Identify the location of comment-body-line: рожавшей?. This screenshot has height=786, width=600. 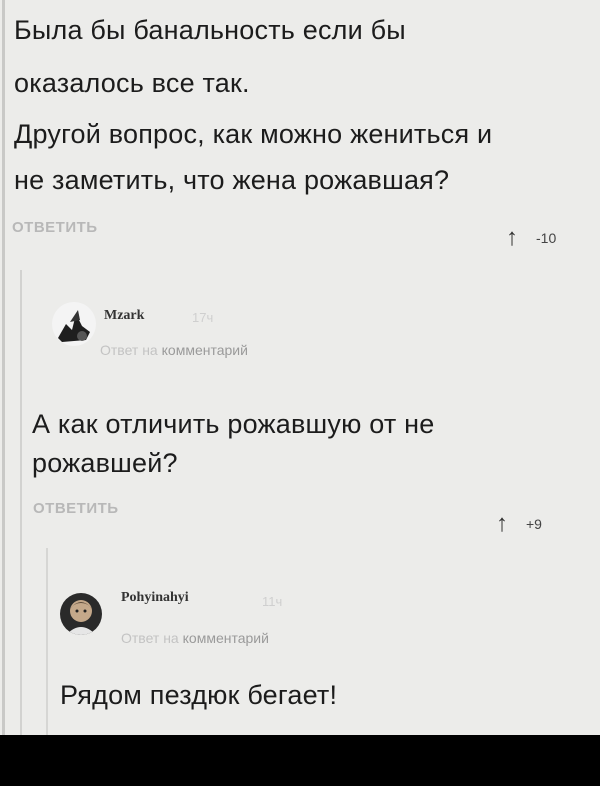
(105, 463).